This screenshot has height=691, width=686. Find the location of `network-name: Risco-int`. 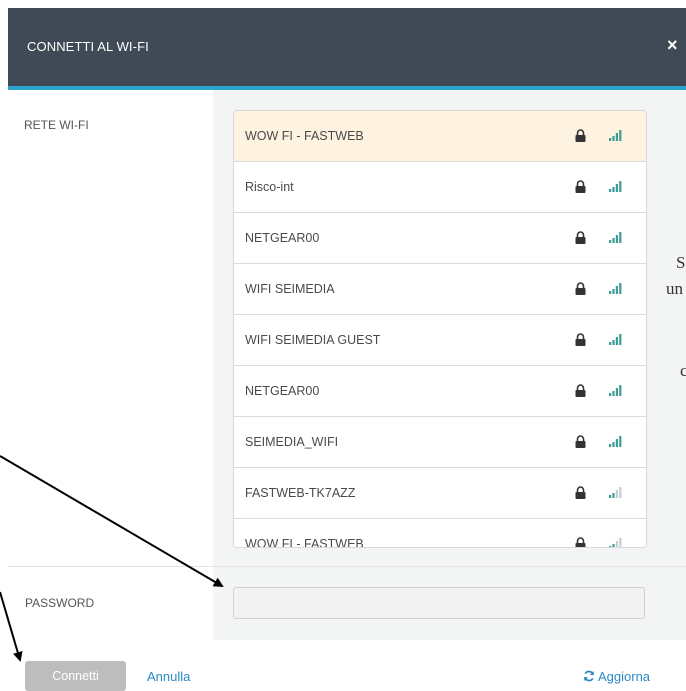

network-name: Risco-int is located at coordinates (269, 187).